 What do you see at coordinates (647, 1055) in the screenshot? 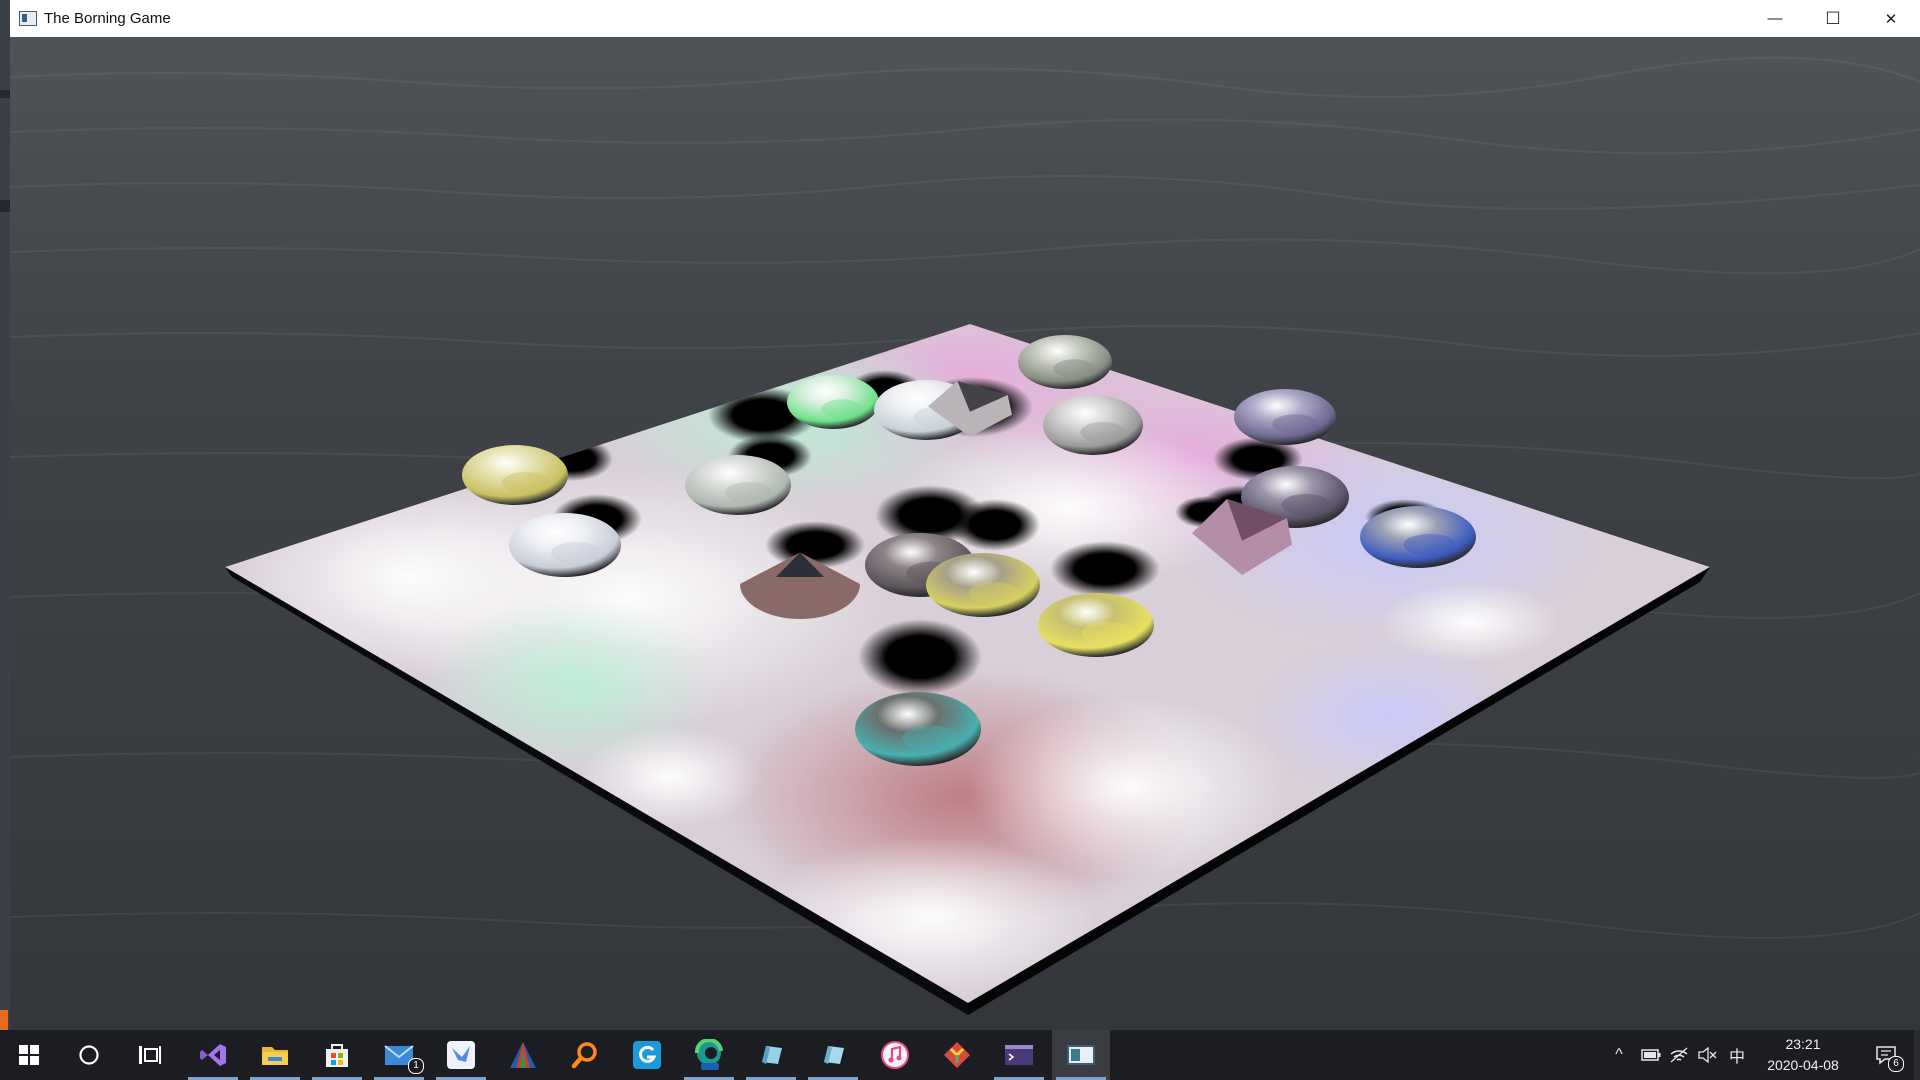
I see `g-app-icon` at bounding box center [647, 1055].